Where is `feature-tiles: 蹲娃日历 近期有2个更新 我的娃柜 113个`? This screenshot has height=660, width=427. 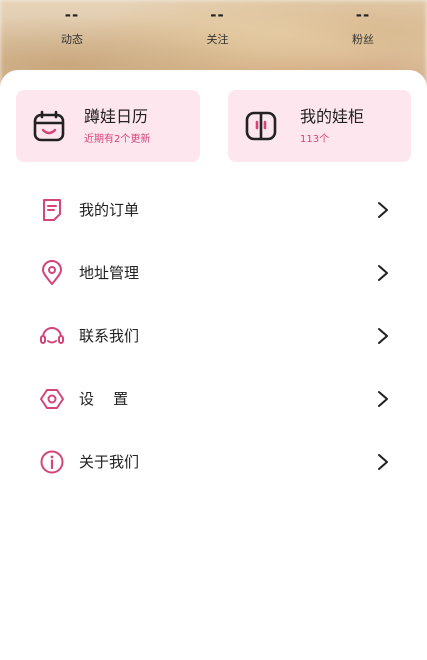 feature-tiles: 蹲娃日历 近期有2个更新 我的娃柜 113个 is located at coordinates (213, 126).